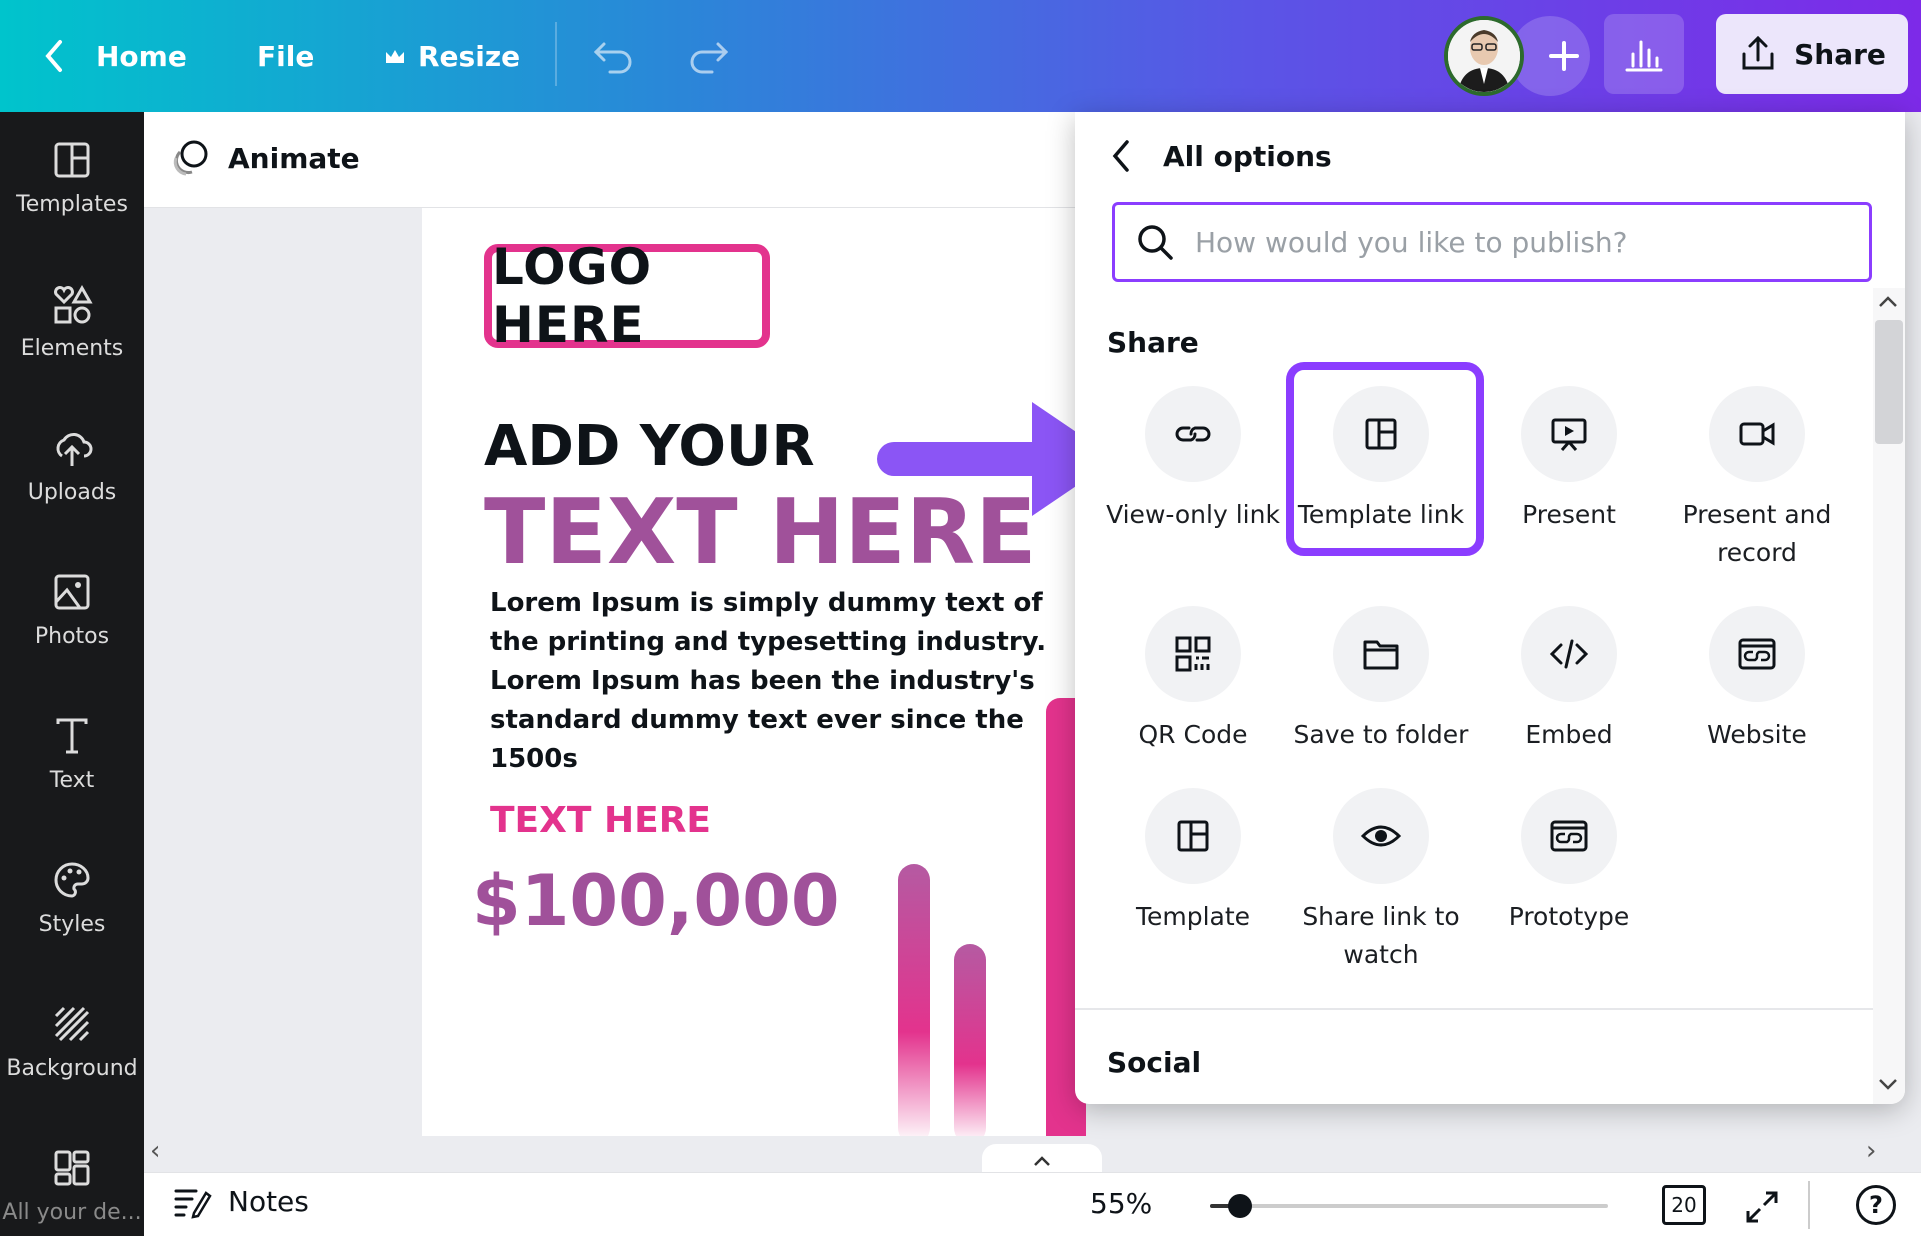 Image resolution: width=1921 pixels, height=1236 pixels. Describe the element at coordinates (155, 1151) in the screenshot. I see `scroll-left-icon: ‹` at that location.